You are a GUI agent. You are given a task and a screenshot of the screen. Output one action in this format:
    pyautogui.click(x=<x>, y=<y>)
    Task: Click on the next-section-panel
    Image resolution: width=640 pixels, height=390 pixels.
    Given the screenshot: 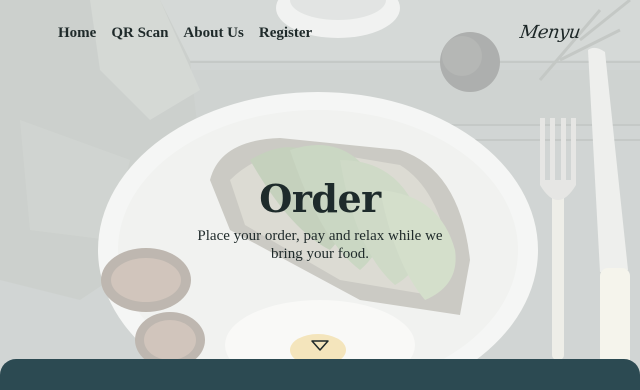 What is the action you would take?
    pyautogui.click(x=320, y=374)
    